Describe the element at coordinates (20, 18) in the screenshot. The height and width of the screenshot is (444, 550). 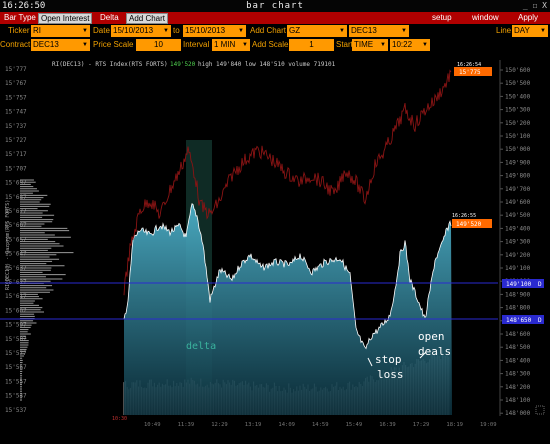
I see `menu-bar-type: Bar Type` at that location.